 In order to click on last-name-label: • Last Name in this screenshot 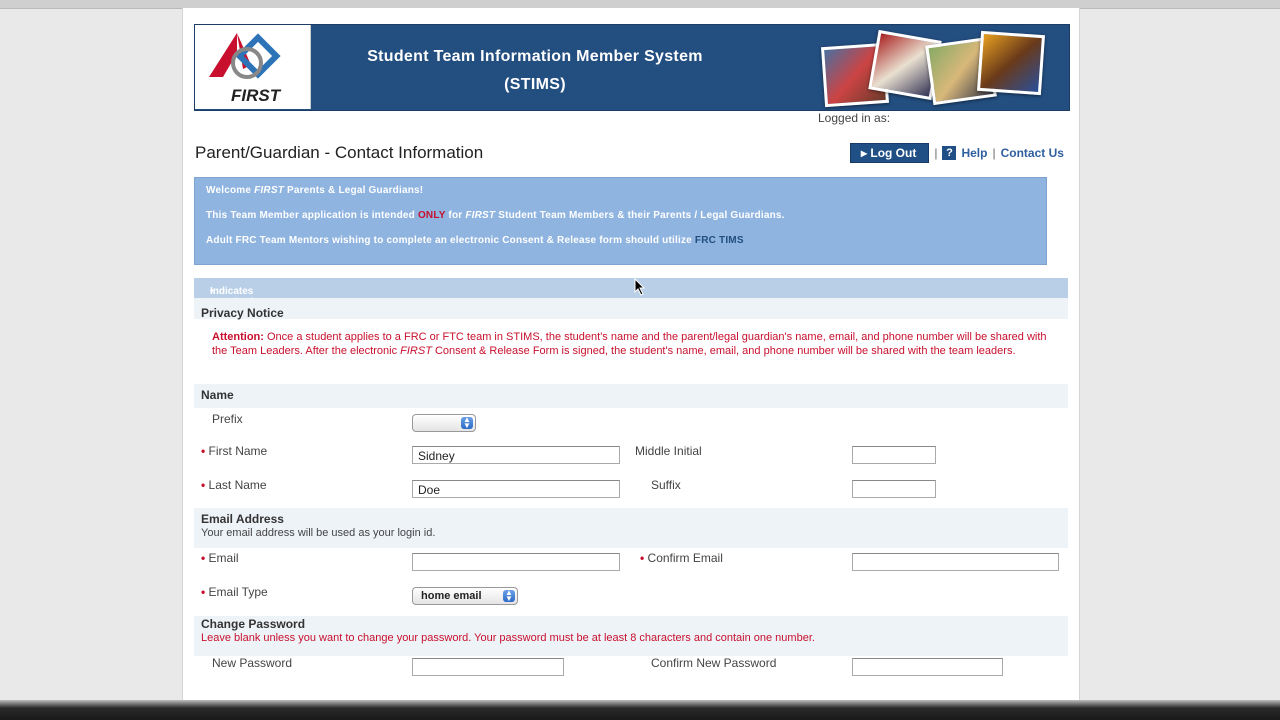, I will do `click(234, 485)`.